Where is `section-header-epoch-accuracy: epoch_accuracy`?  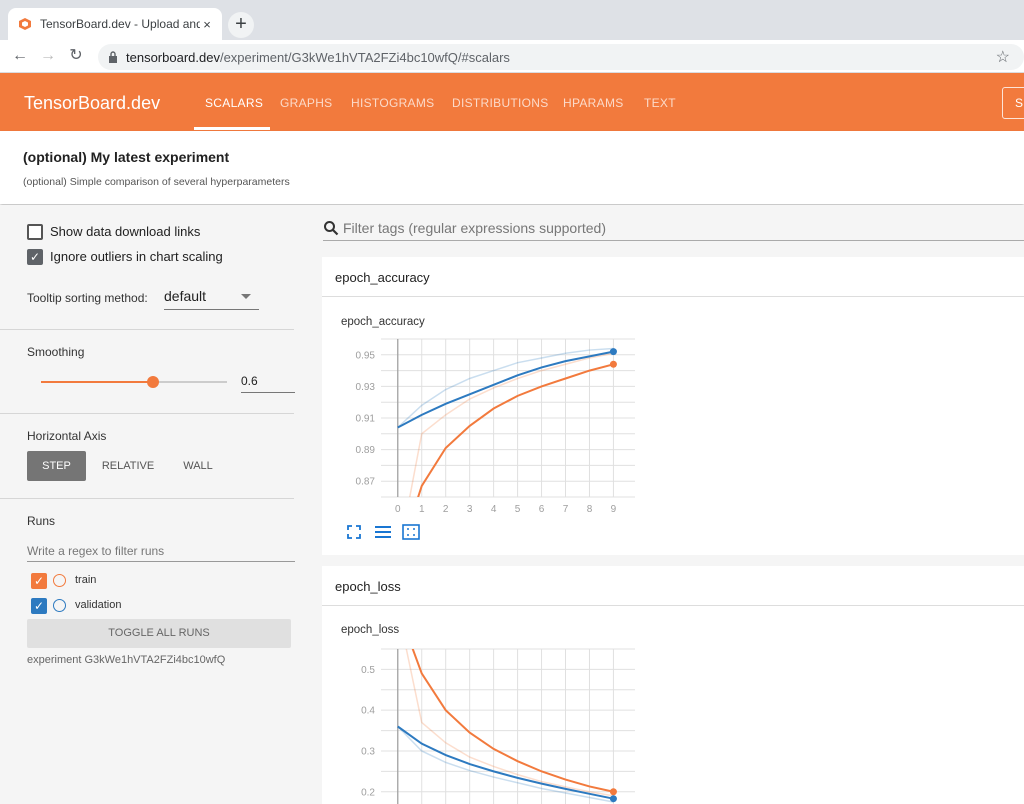 section-header-epoch-accuracy: epoch_accuracy is located at coordinates (673, 277).